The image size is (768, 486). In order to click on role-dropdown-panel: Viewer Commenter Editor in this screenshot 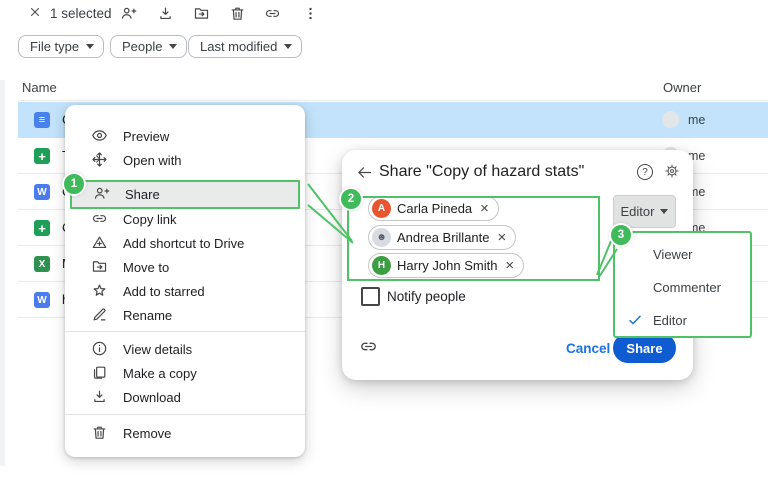, I will do `click(682, 284)`.